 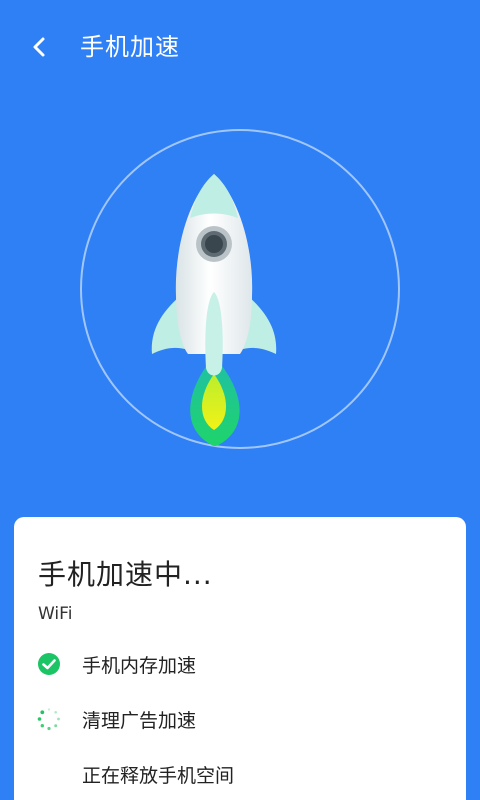 I want to click on page-title: 手机加速, so click(x=130, y=47).